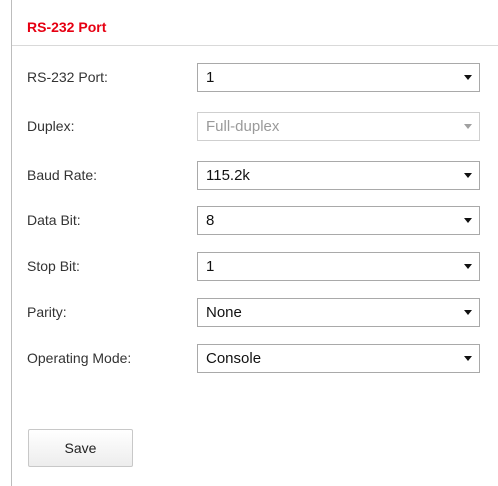 This screenshot has height=486, width=498. Describe the element at coordinates (338, 175) in the screenshot. I see `baud-rate-select: 115.2k` at that location.